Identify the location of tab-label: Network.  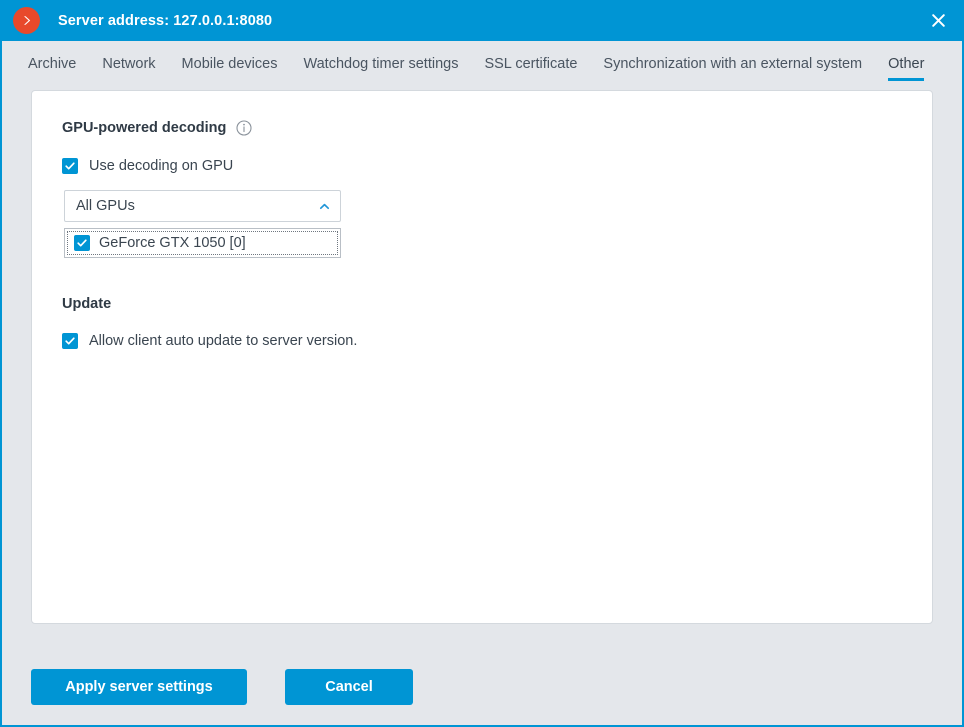
(129, 64).